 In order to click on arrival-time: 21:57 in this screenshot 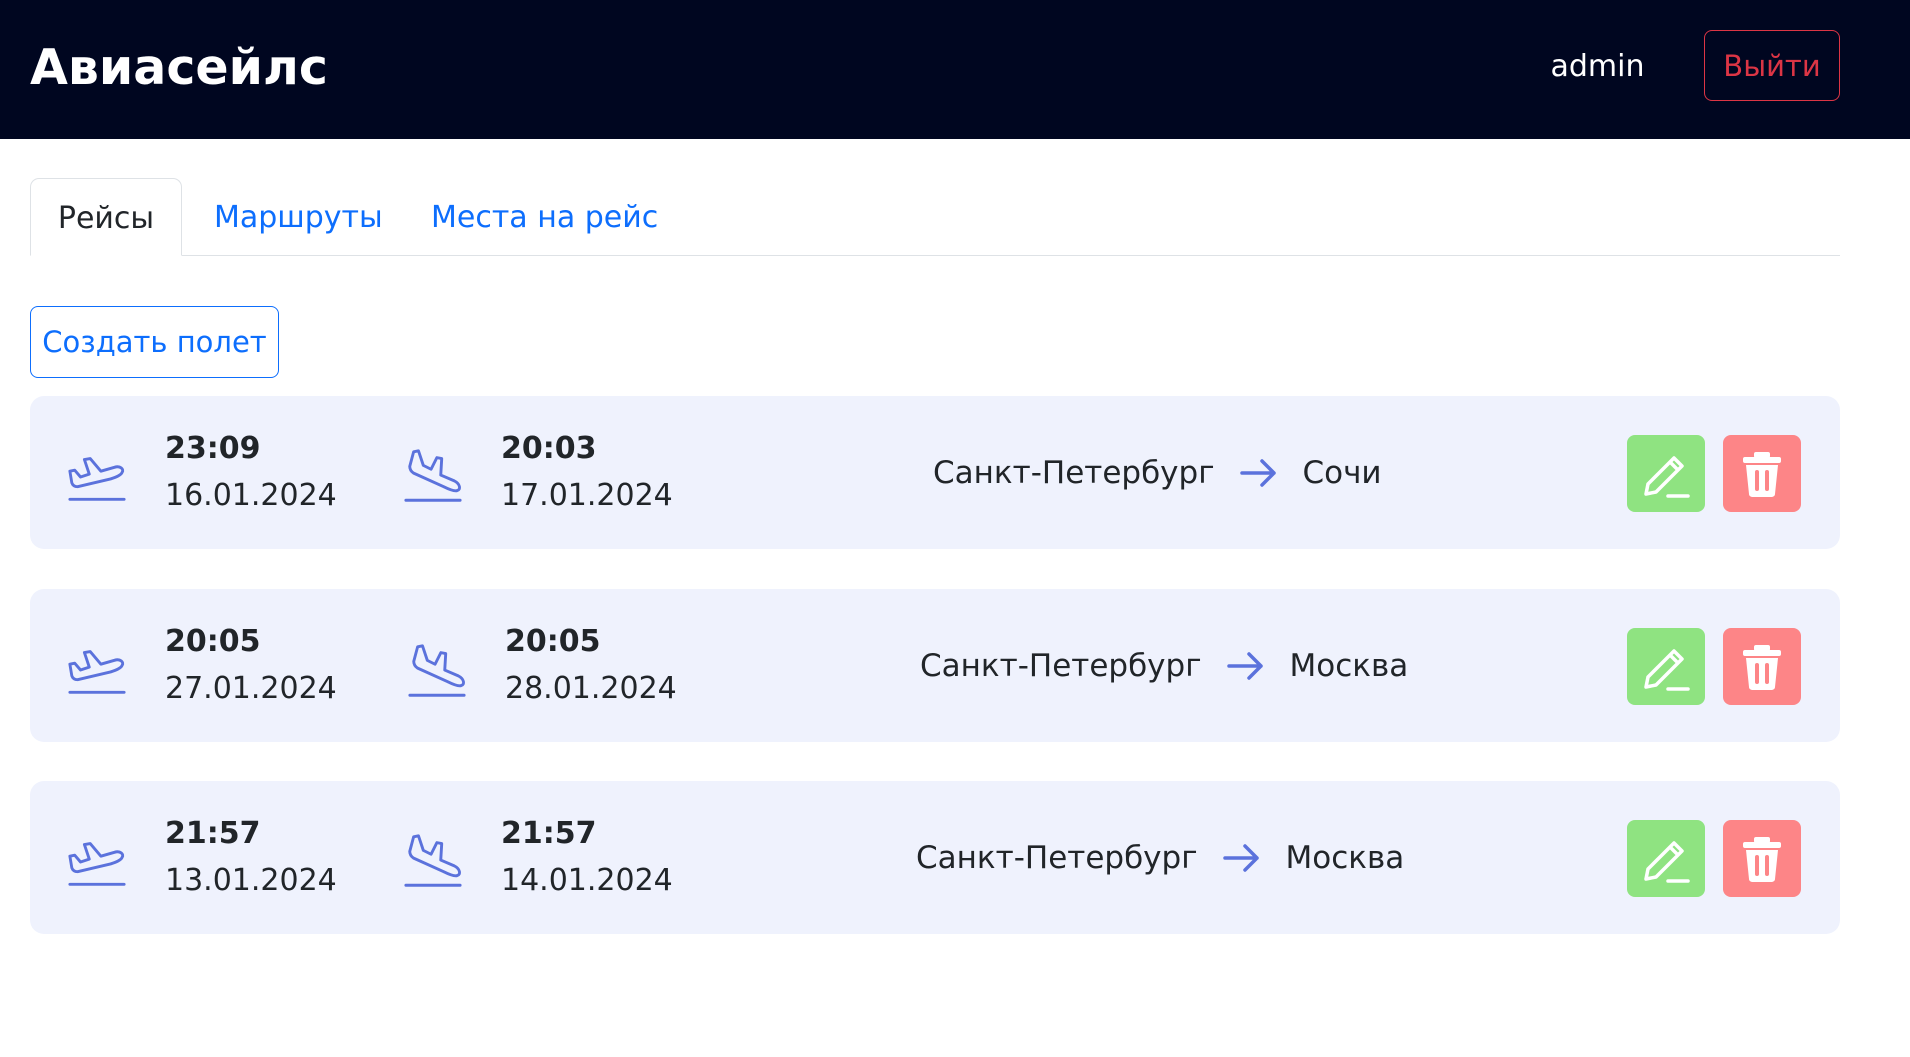, I will do `click(549, 833)`.